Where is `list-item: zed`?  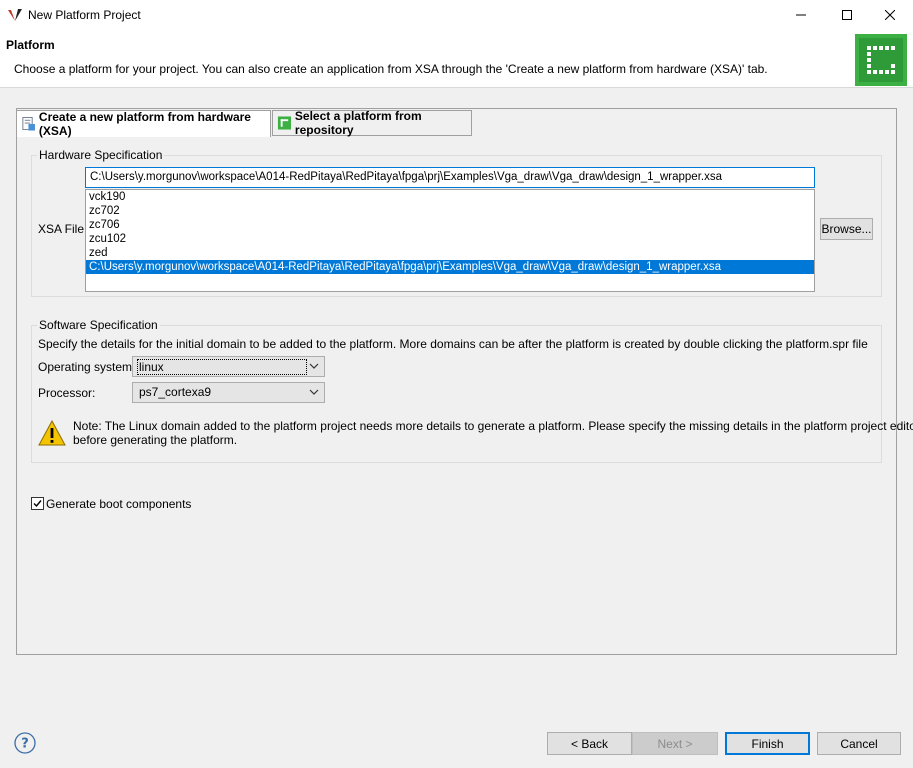
list-item: zed is located at coordinates (450, 253).